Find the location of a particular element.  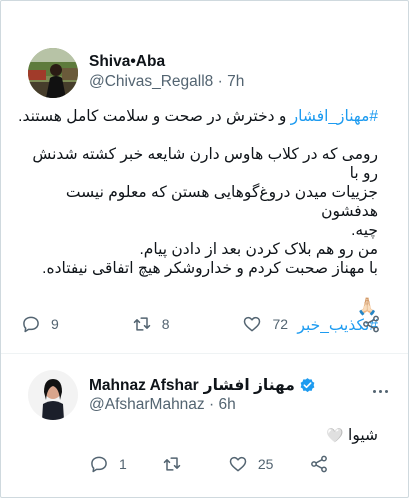

tweet-text-line: من رو هم بلاک کردن بعد از دادن پیام. is located at coordinates (259, 249).